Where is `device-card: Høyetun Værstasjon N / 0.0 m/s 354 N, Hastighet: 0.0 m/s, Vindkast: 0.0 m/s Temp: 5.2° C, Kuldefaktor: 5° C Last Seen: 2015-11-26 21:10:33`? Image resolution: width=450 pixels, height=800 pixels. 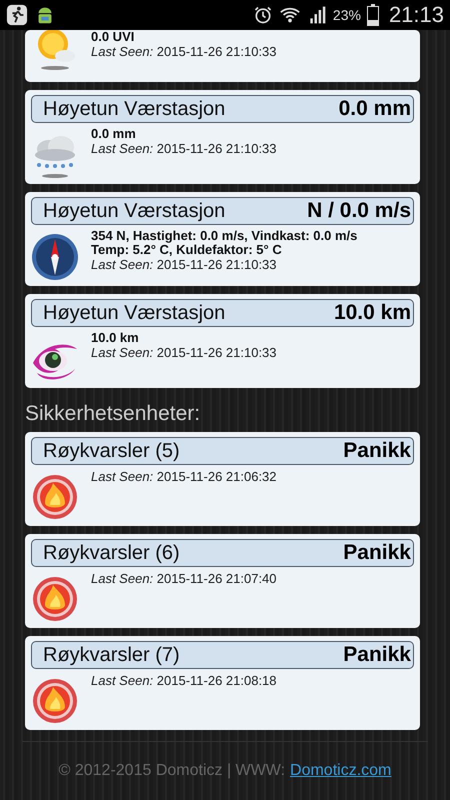
device-card: Høyetun Værstasjon N / 0.0 m/s 354 N, Hastighet: 0.0 m/s, Vindkast: 0.0 m/s Temp: 5.2° C, Kuldefaktor: 5° C Last Seen: 2015-11-26 21:10:33 is located at coordinates (222, 239).